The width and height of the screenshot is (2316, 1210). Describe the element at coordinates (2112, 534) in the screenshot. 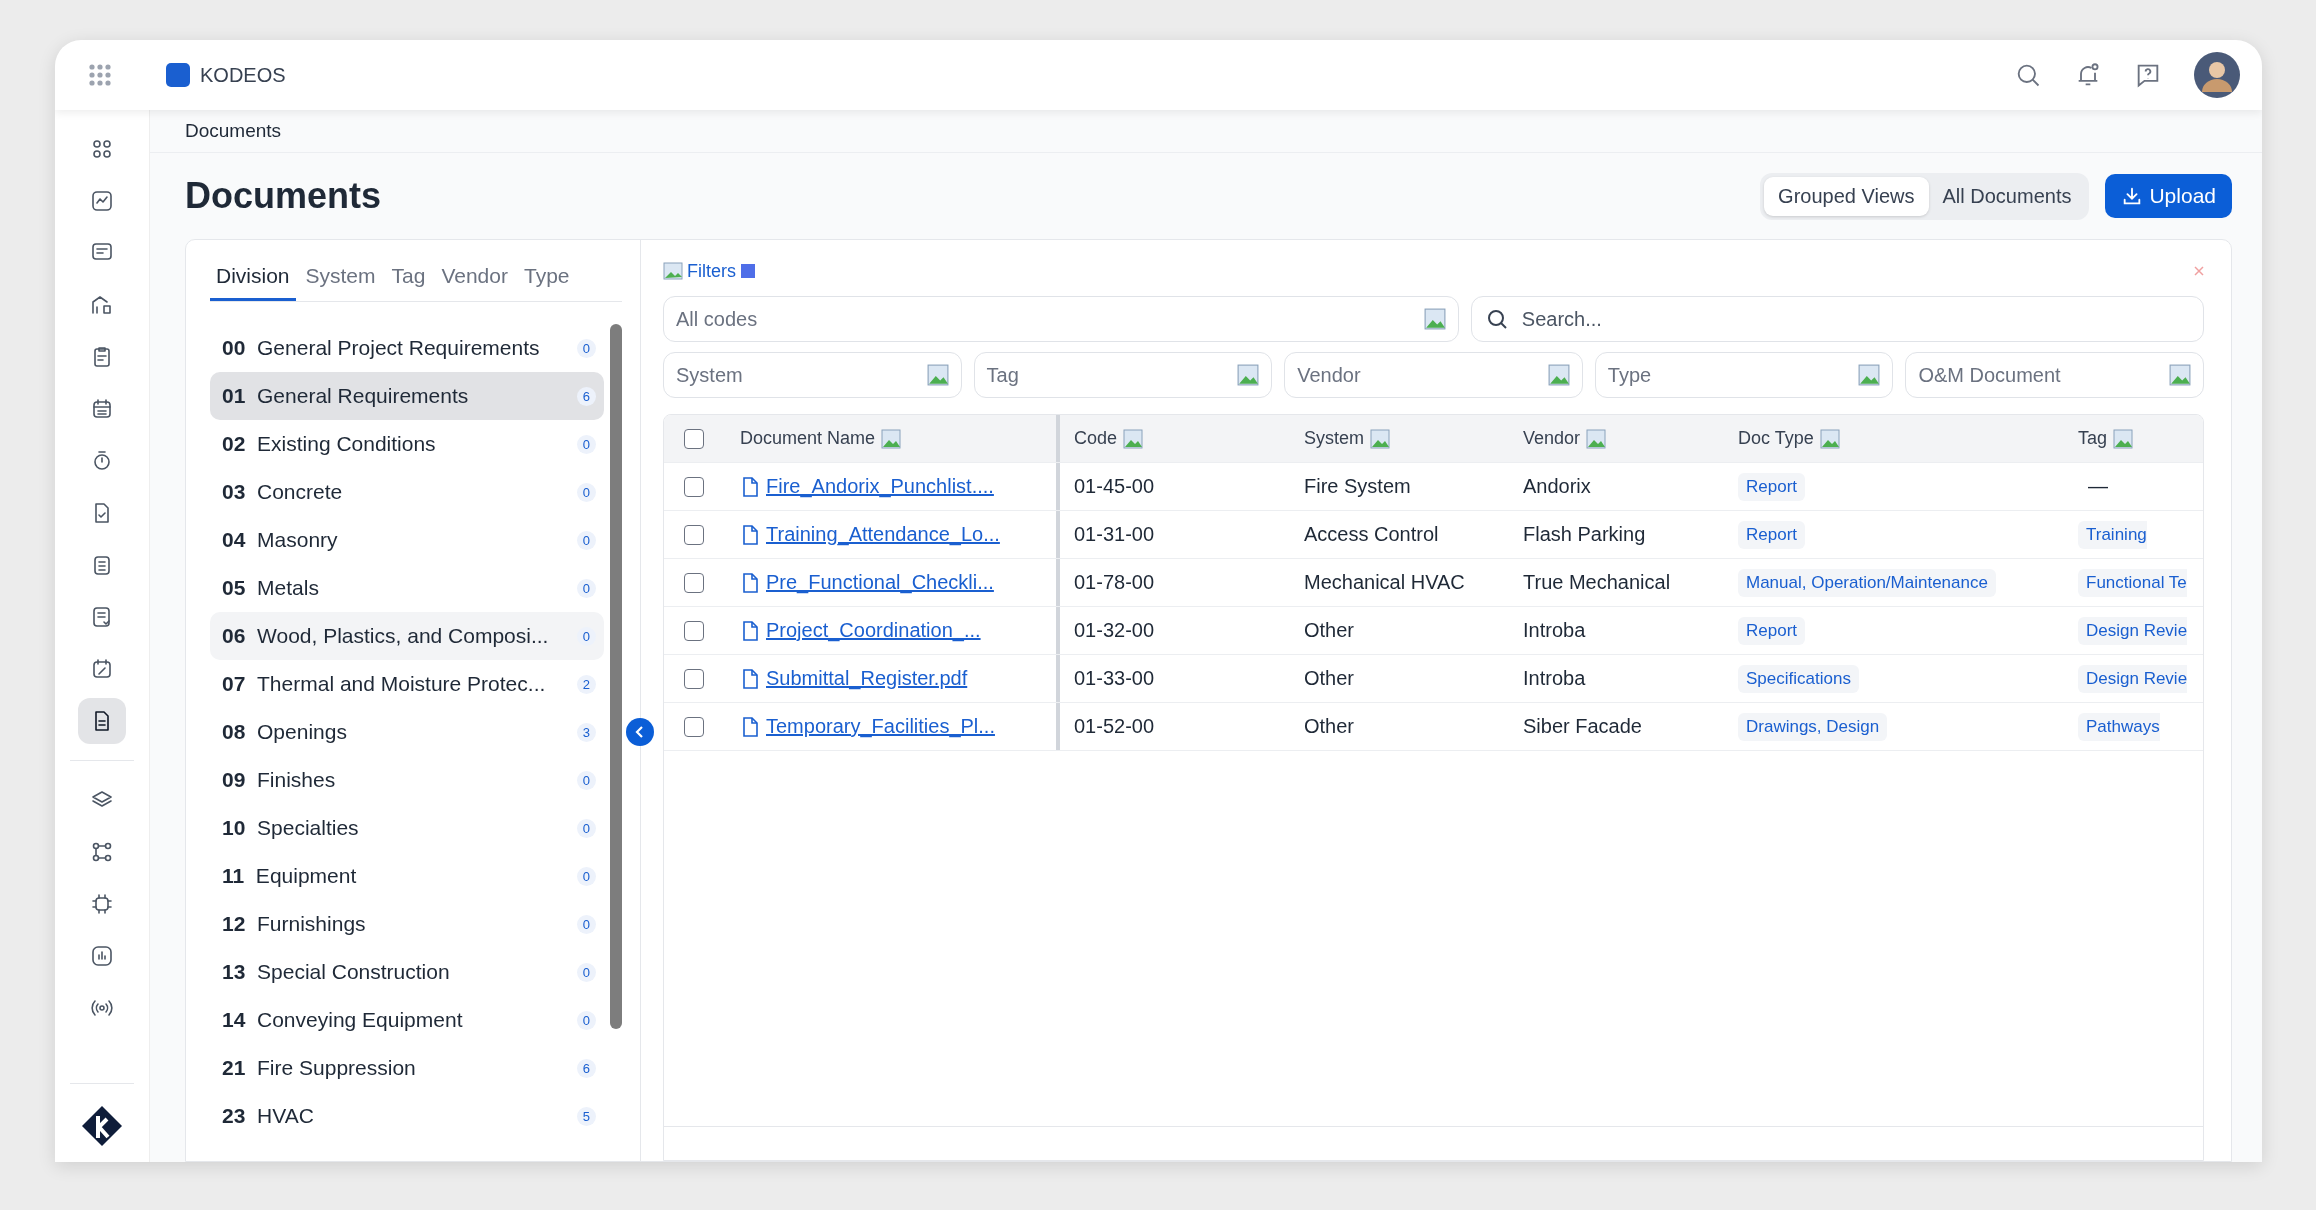

I see `tag-chip: Training` at that location.